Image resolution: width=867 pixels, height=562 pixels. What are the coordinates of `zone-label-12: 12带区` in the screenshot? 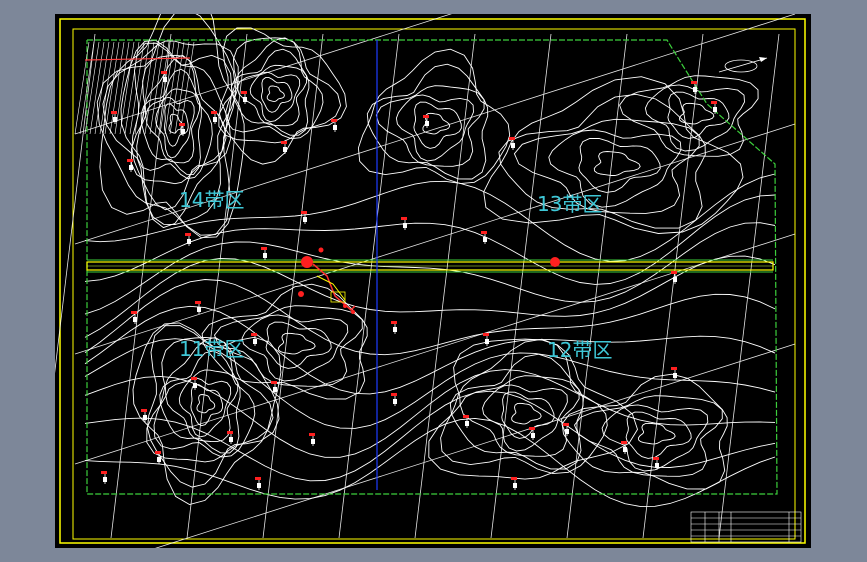 It's located at (579, 350).